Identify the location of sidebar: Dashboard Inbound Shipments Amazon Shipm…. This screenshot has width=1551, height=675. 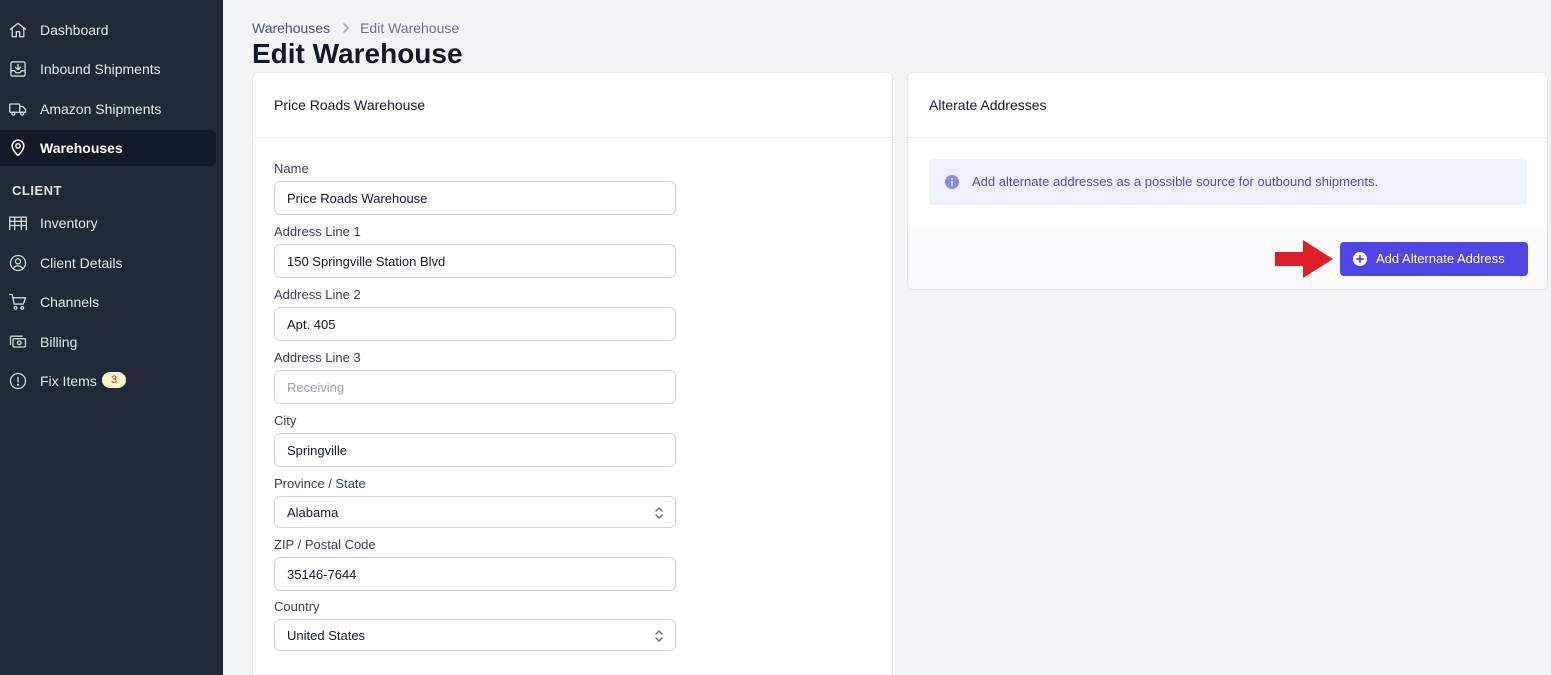
(111, 337).